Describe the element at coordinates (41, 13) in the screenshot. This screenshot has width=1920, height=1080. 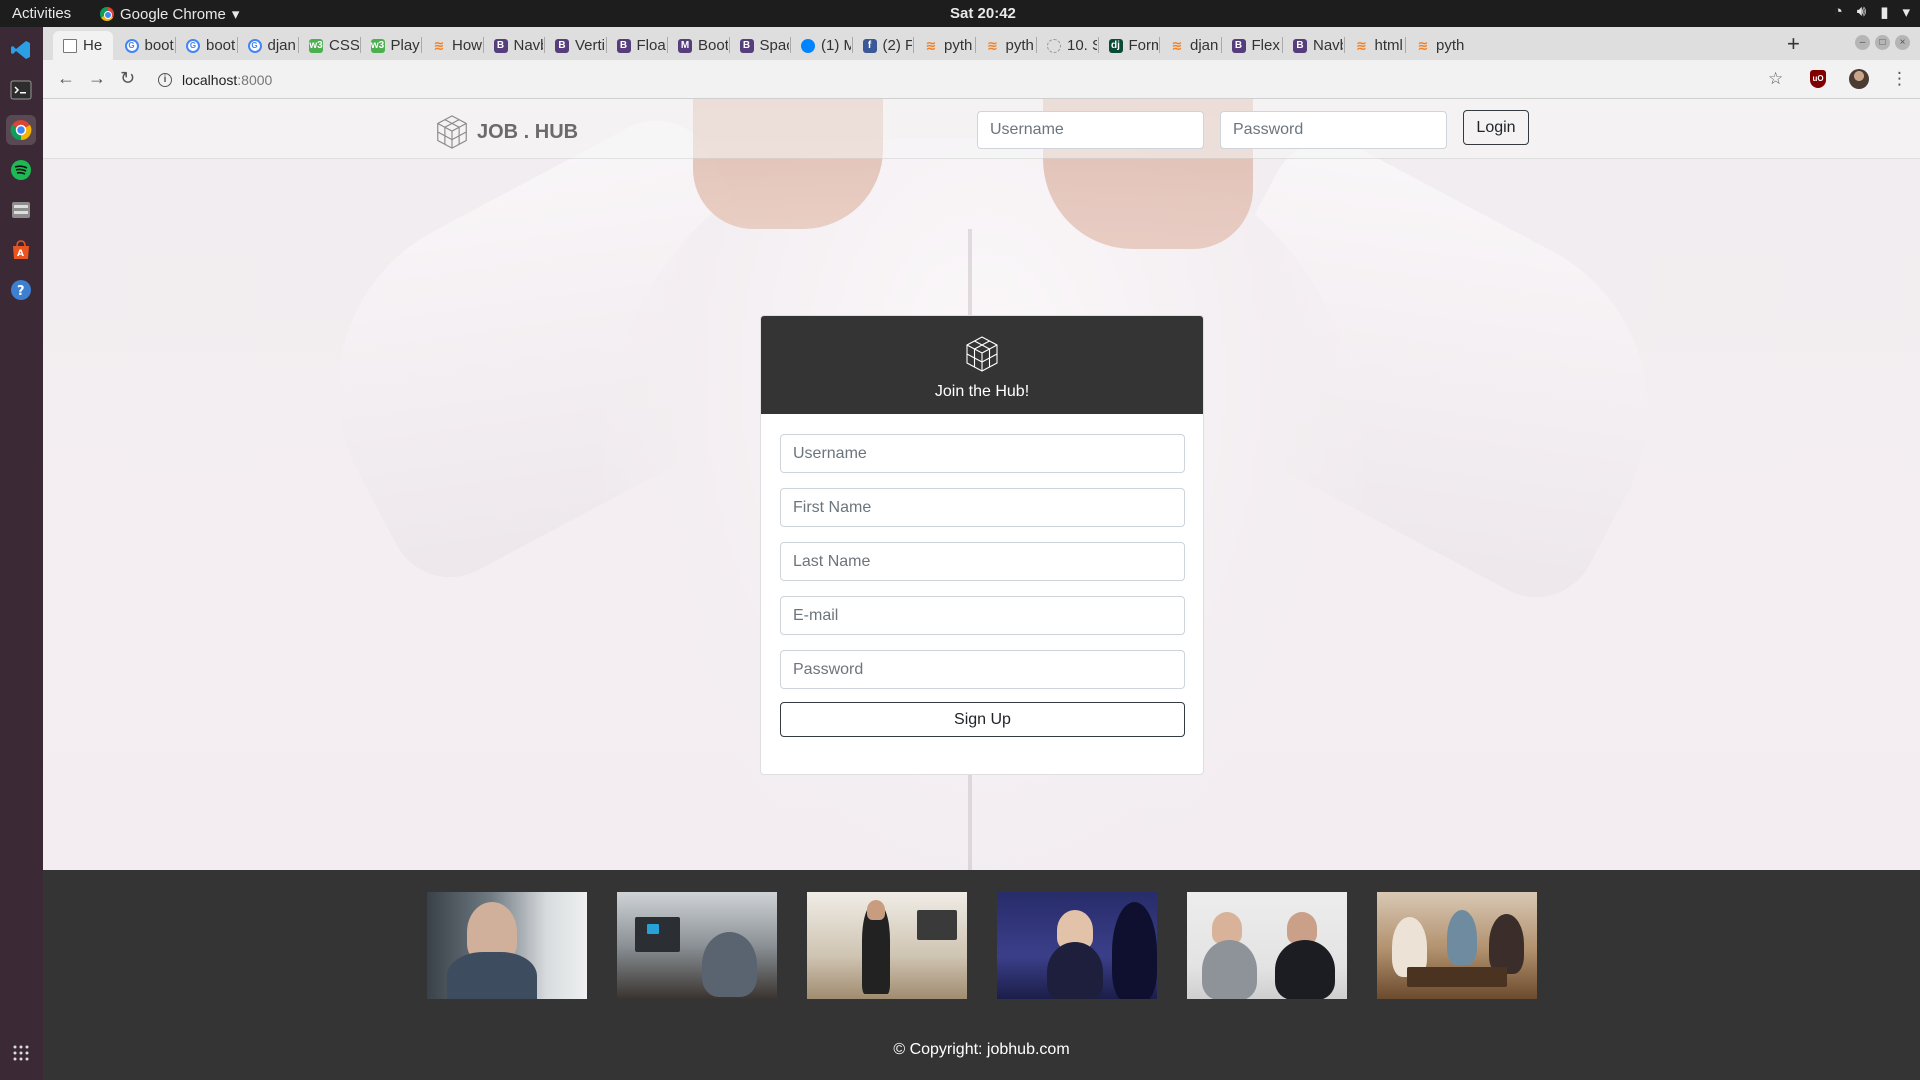
I see `activities-button: Activities` at that location.